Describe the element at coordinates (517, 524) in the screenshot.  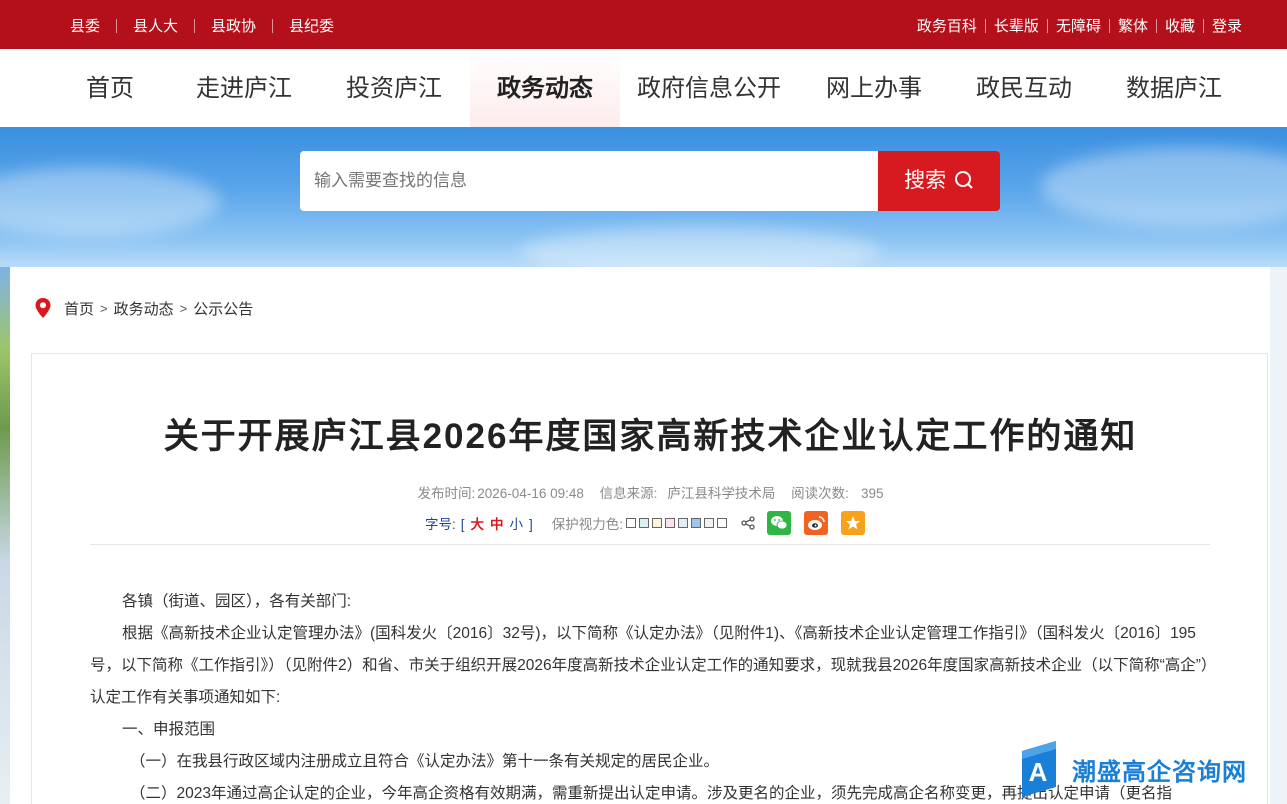
I see `font-size-small: 小` at that location.